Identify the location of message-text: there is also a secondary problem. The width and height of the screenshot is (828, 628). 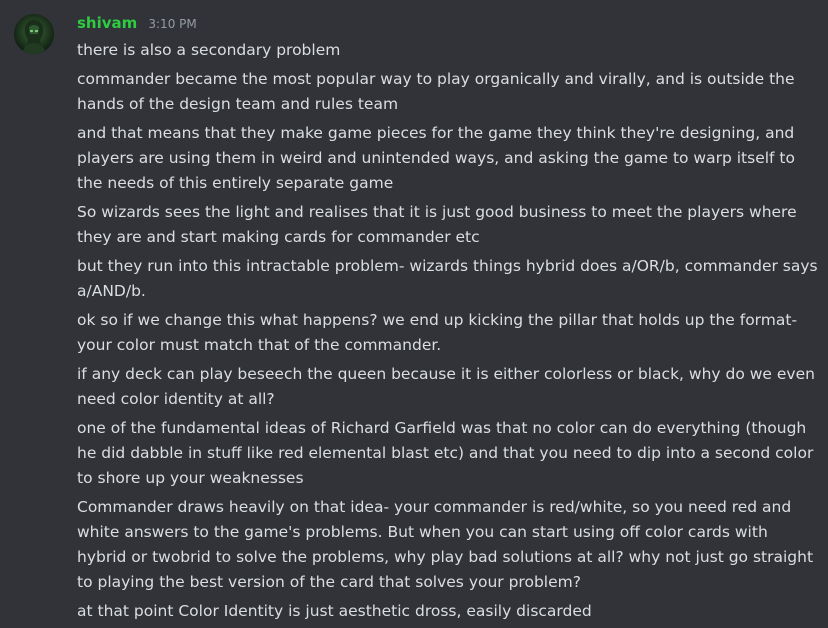
(209, 50).